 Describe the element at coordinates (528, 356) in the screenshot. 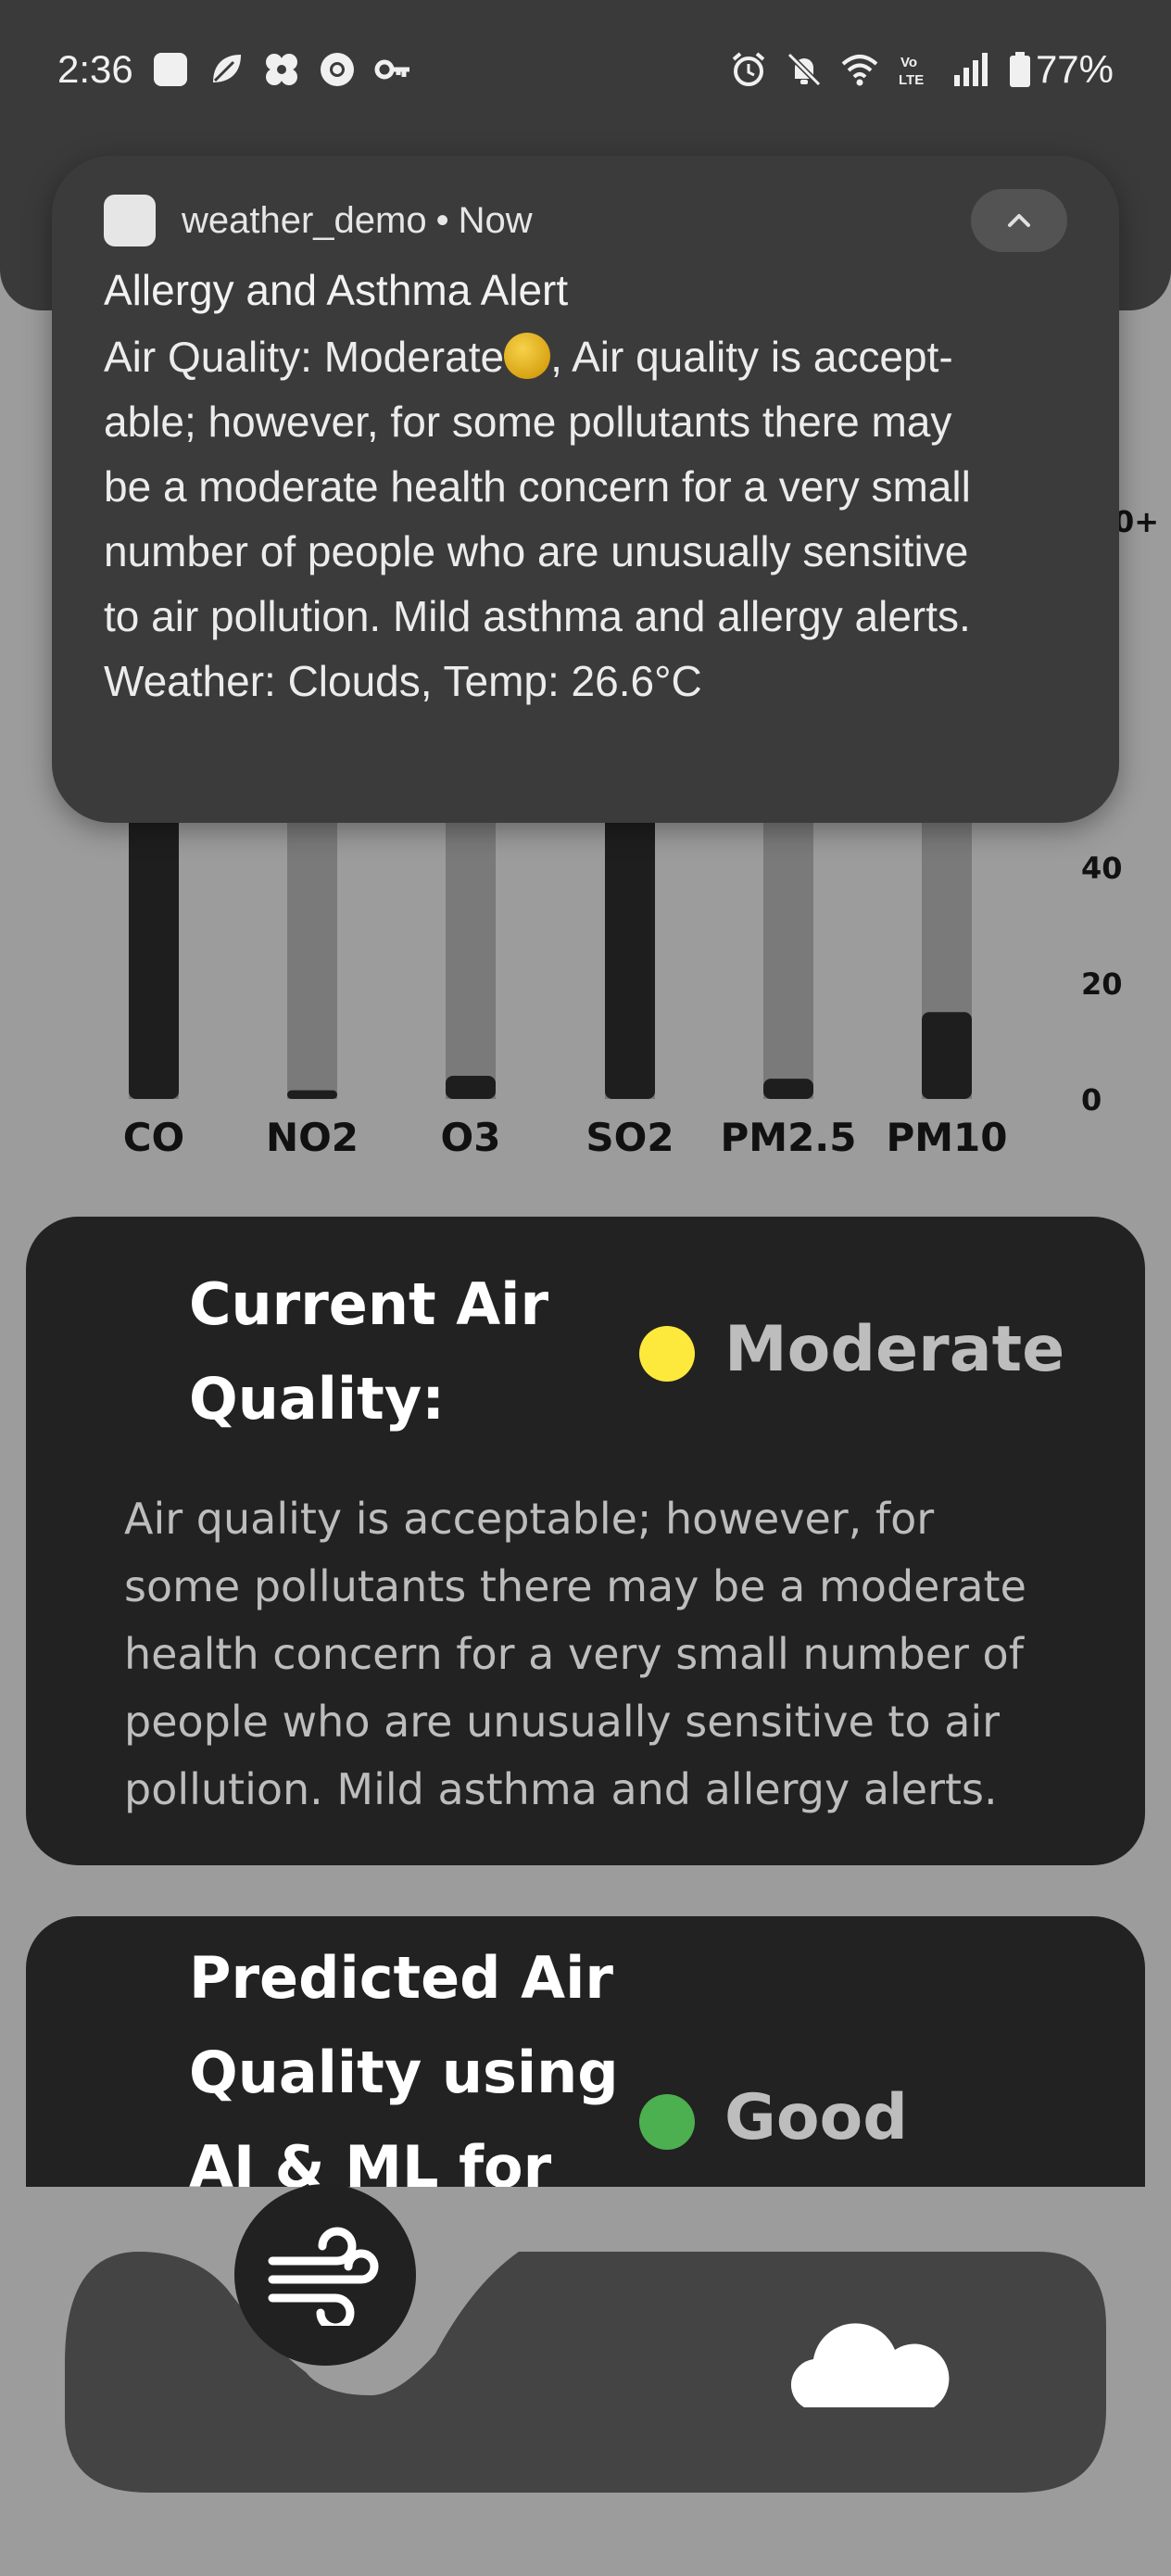

I see `yellow-circle-emoji-icon` at that location.